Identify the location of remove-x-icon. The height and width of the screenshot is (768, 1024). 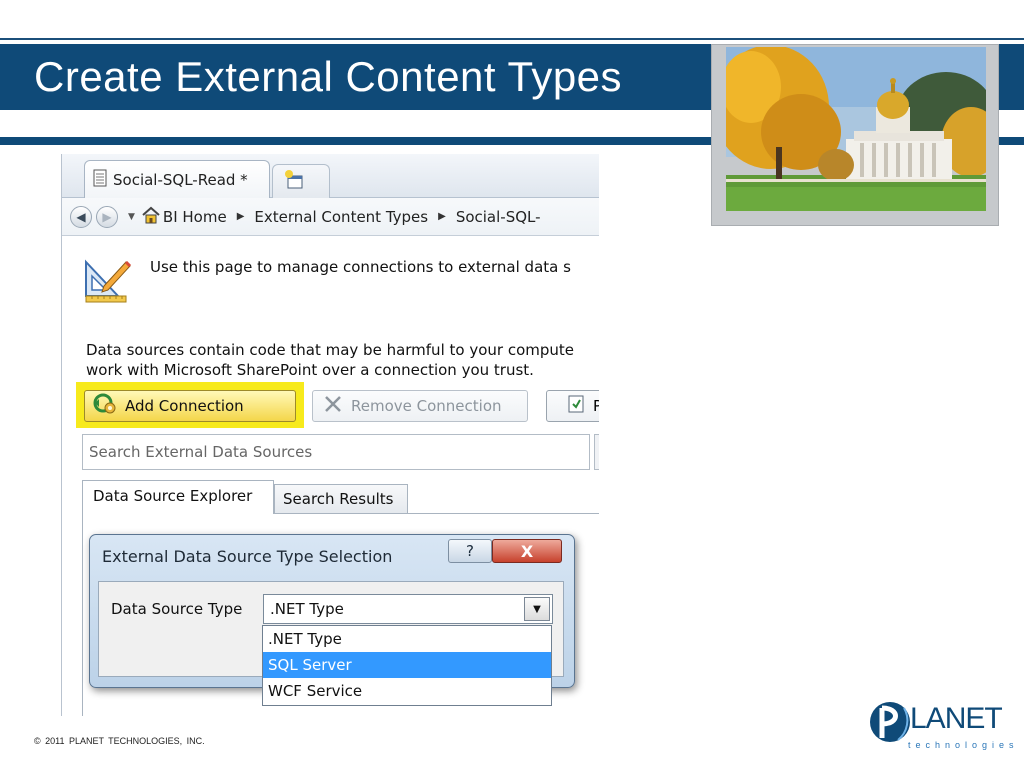
(333, 406).